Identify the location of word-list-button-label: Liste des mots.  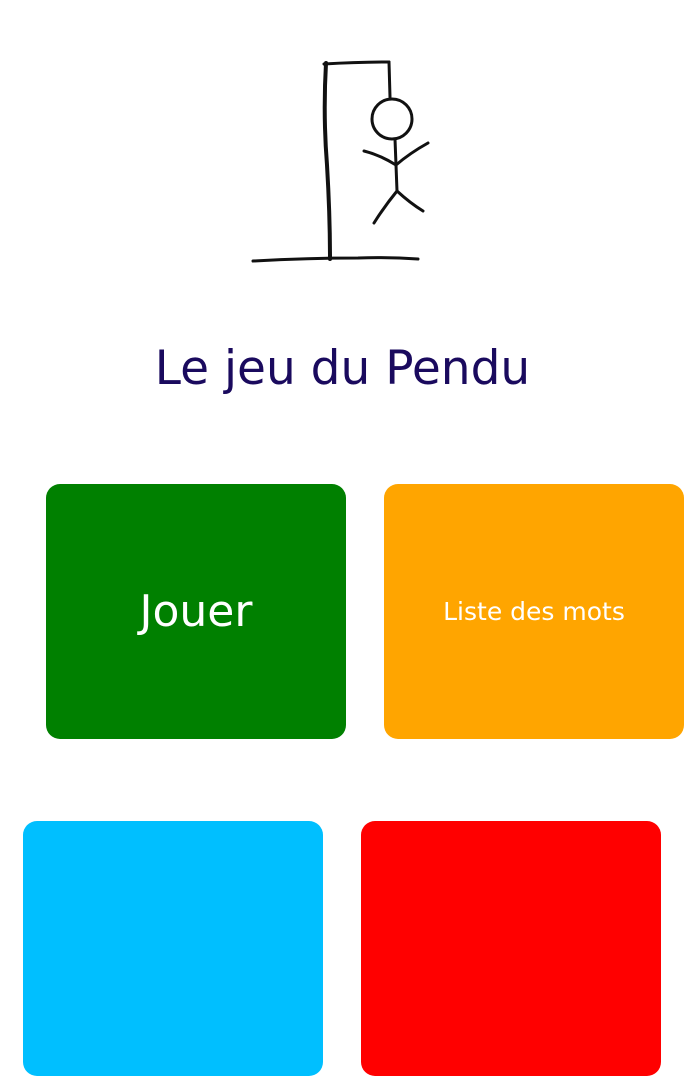
(534, 611).